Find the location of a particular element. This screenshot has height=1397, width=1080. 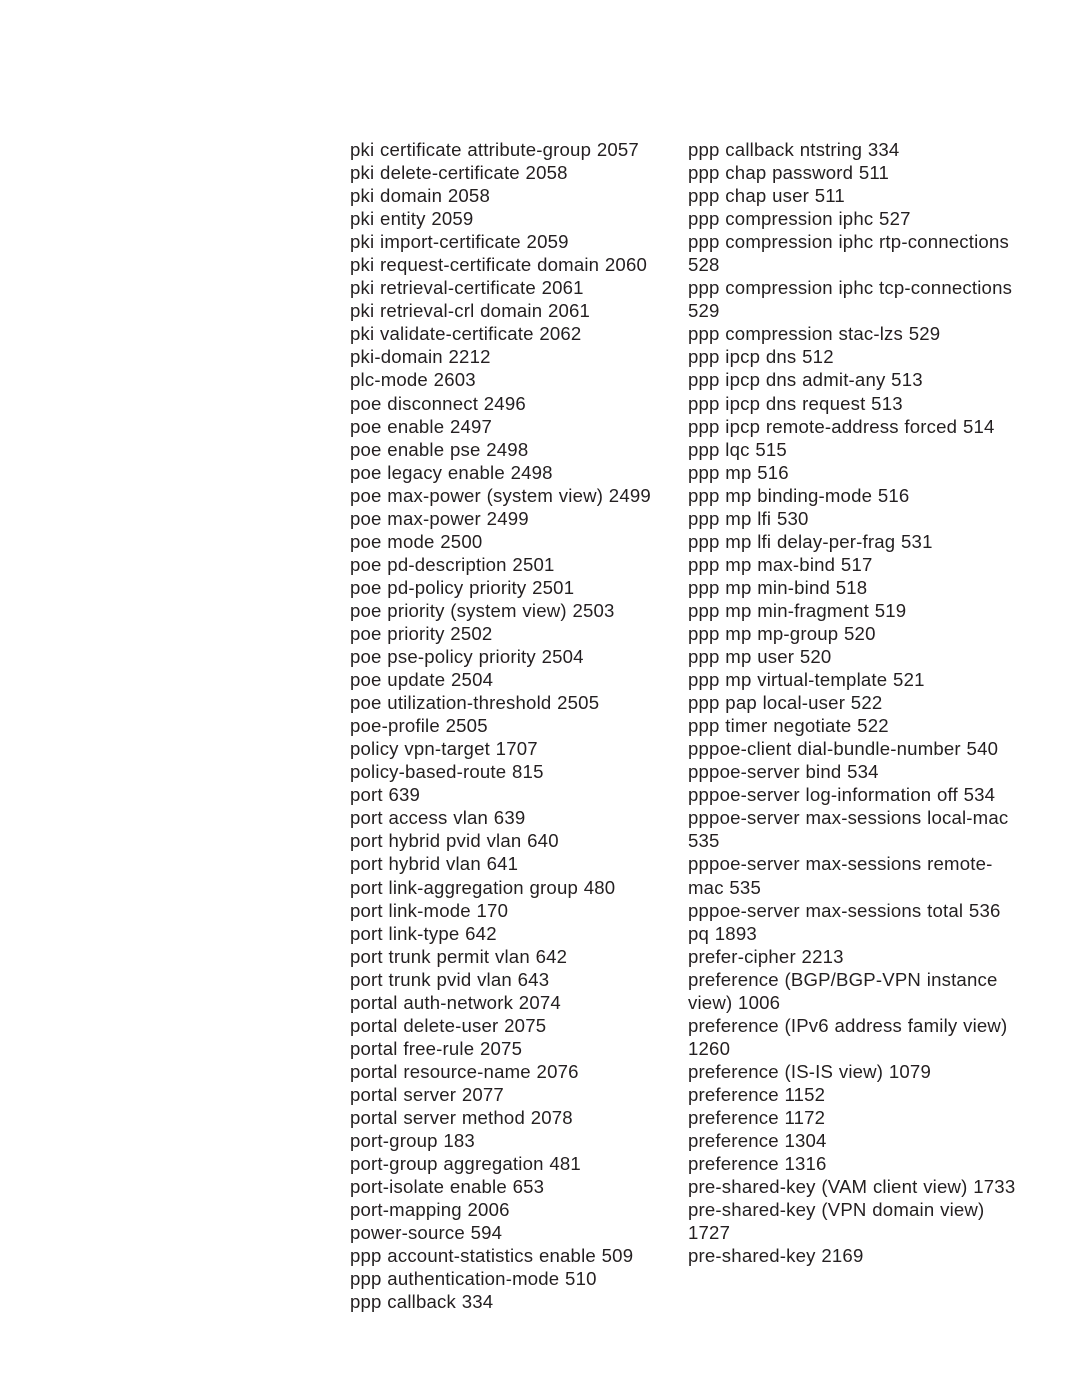

index-entry: preference 1304 is located at coordinates (757, 1141).